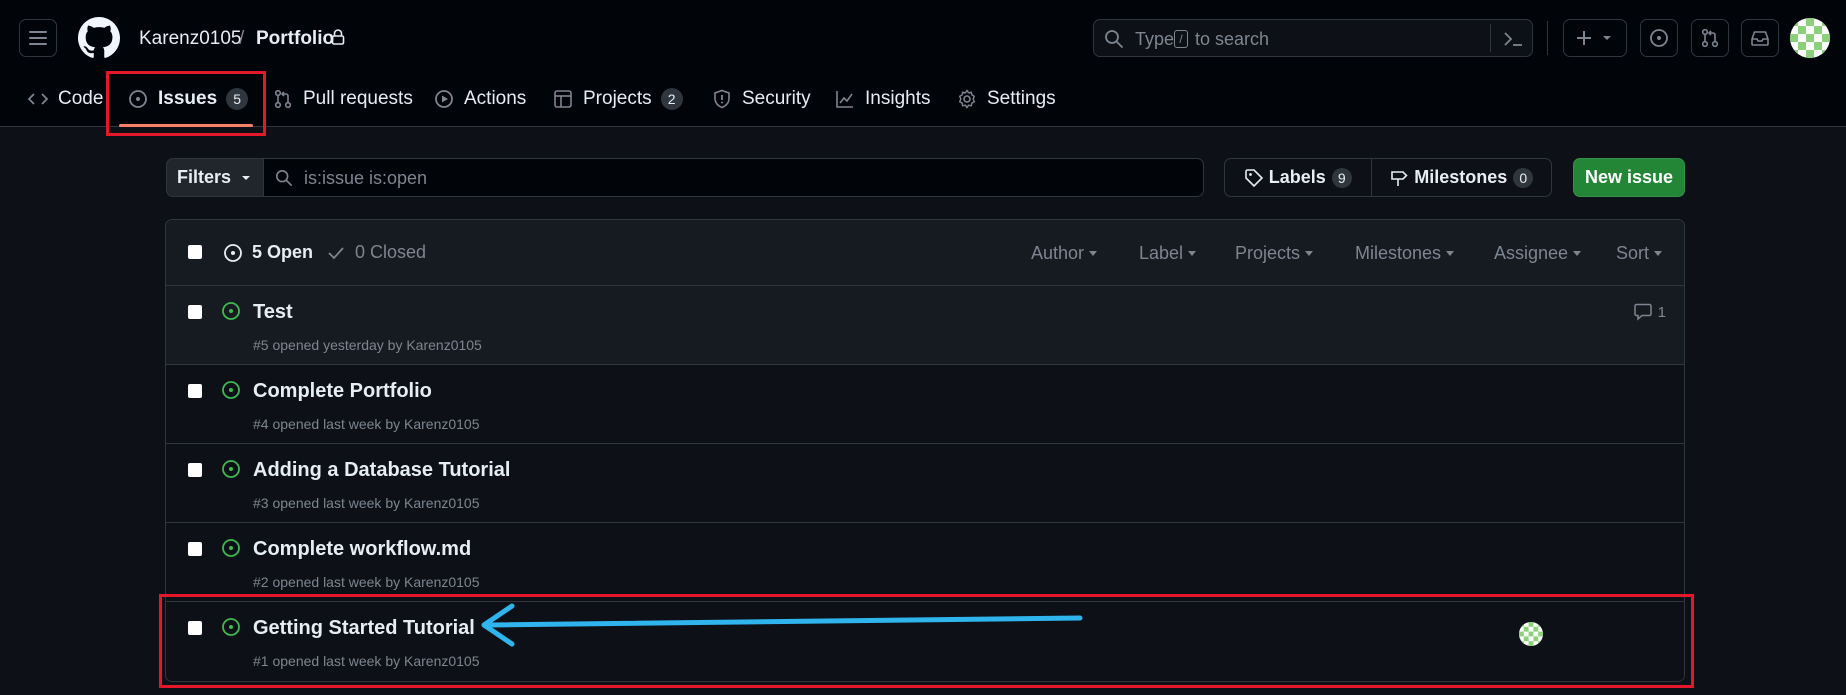 The width and height of the screenshot is (1846, 695). Describe the element at coordinates (1531, 634) in the screenshot. I see `assignee-avatar` at that location.